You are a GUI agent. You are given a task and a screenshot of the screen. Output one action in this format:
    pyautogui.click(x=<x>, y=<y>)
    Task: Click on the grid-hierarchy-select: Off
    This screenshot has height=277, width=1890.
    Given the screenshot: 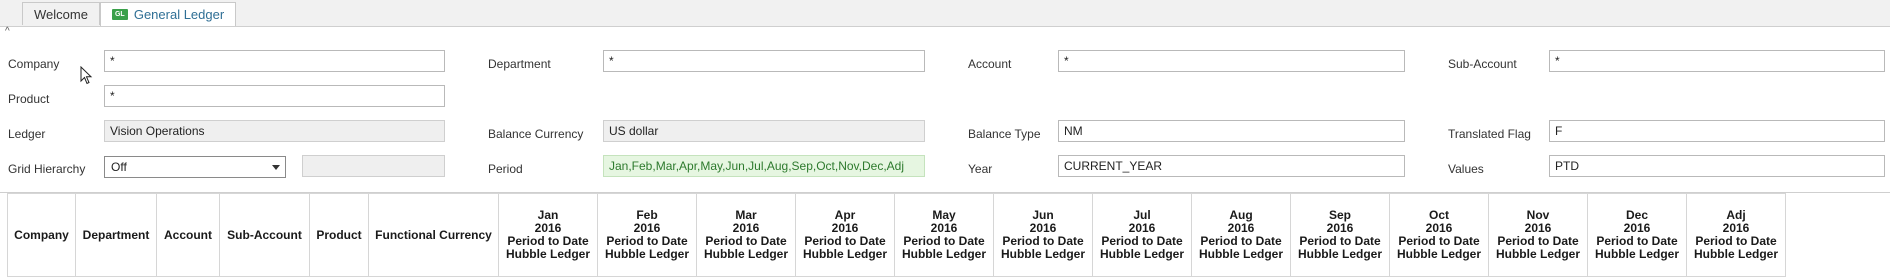 What is the action you would take?
    pyautogui.click(x=195, y=167)
    